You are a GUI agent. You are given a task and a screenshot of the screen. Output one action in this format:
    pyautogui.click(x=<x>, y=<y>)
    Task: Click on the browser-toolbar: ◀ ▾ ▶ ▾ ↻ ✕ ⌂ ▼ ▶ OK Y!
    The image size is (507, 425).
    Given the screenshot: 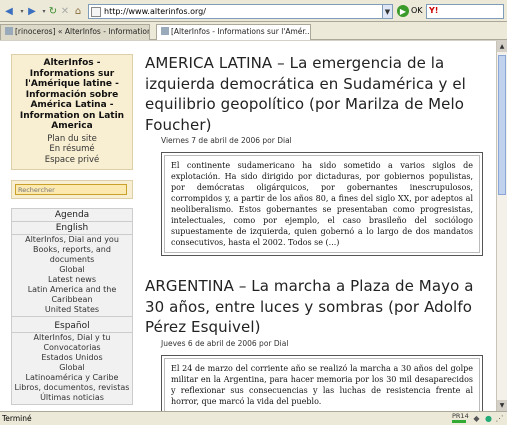 What is the action you would take?
    pyautogui.click(x=253, y=11)
    